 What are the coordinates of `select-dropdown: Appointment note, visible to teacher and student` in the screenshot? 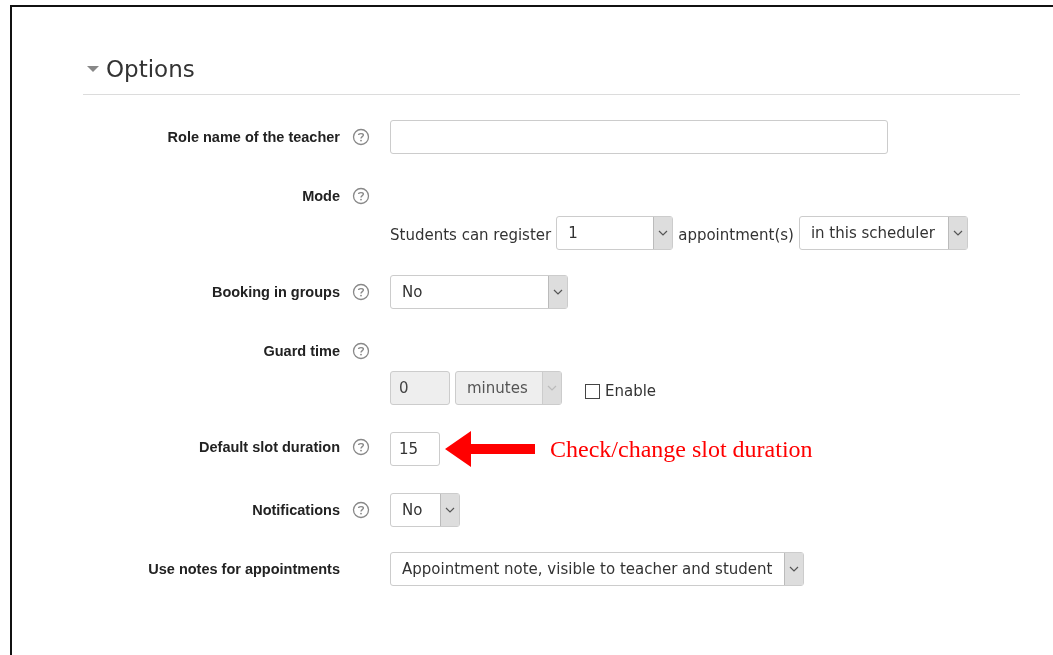 It's located at (597, 569).